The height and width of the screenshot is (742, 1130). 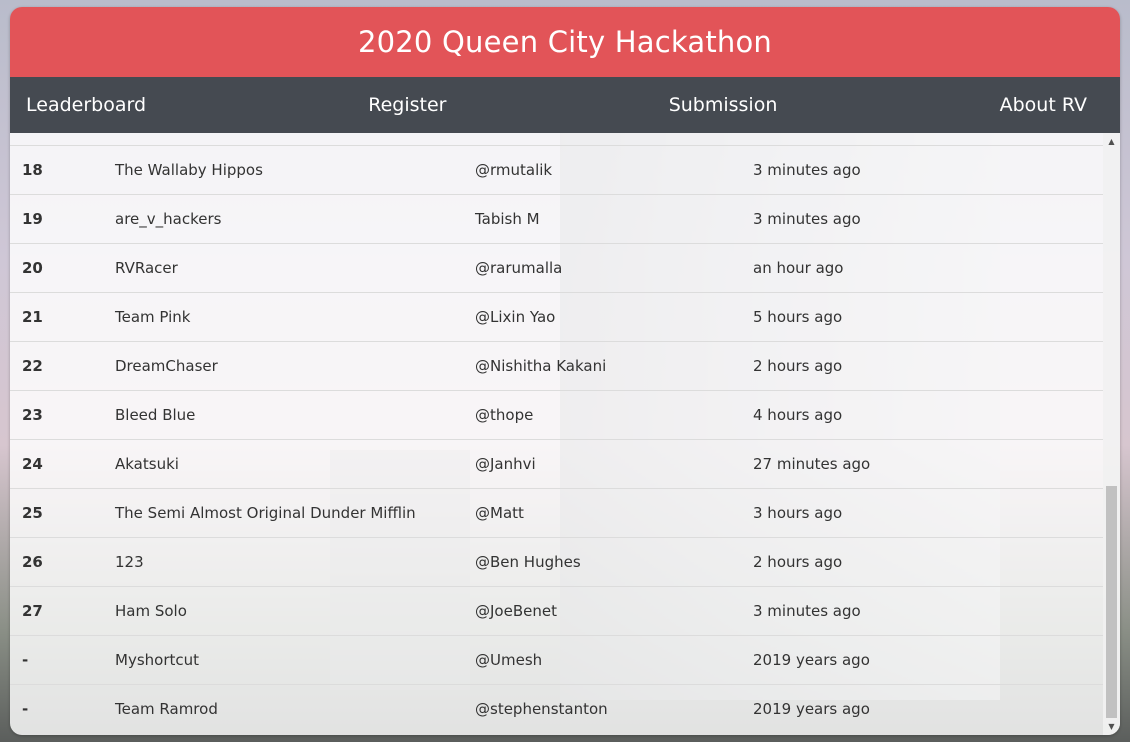 I want to click on user-cell: @JoeBenet, so click(x=516, y=611).